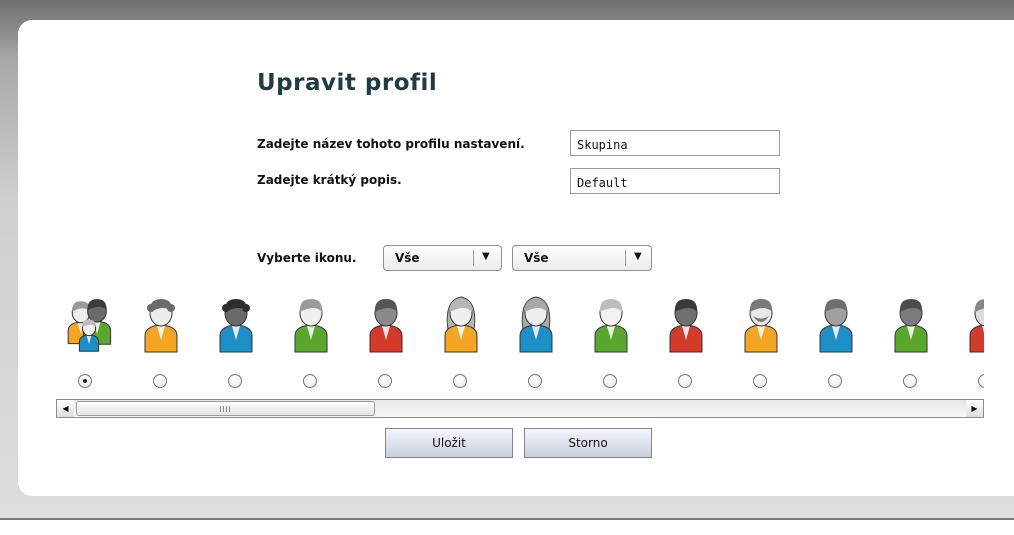 This screenshot has width=1014, height=535. What do you see at coordinates (329, 180) in the screenshot?
I see `description-label: Zadejte krátký popis.` at bounding box center [329, 180].